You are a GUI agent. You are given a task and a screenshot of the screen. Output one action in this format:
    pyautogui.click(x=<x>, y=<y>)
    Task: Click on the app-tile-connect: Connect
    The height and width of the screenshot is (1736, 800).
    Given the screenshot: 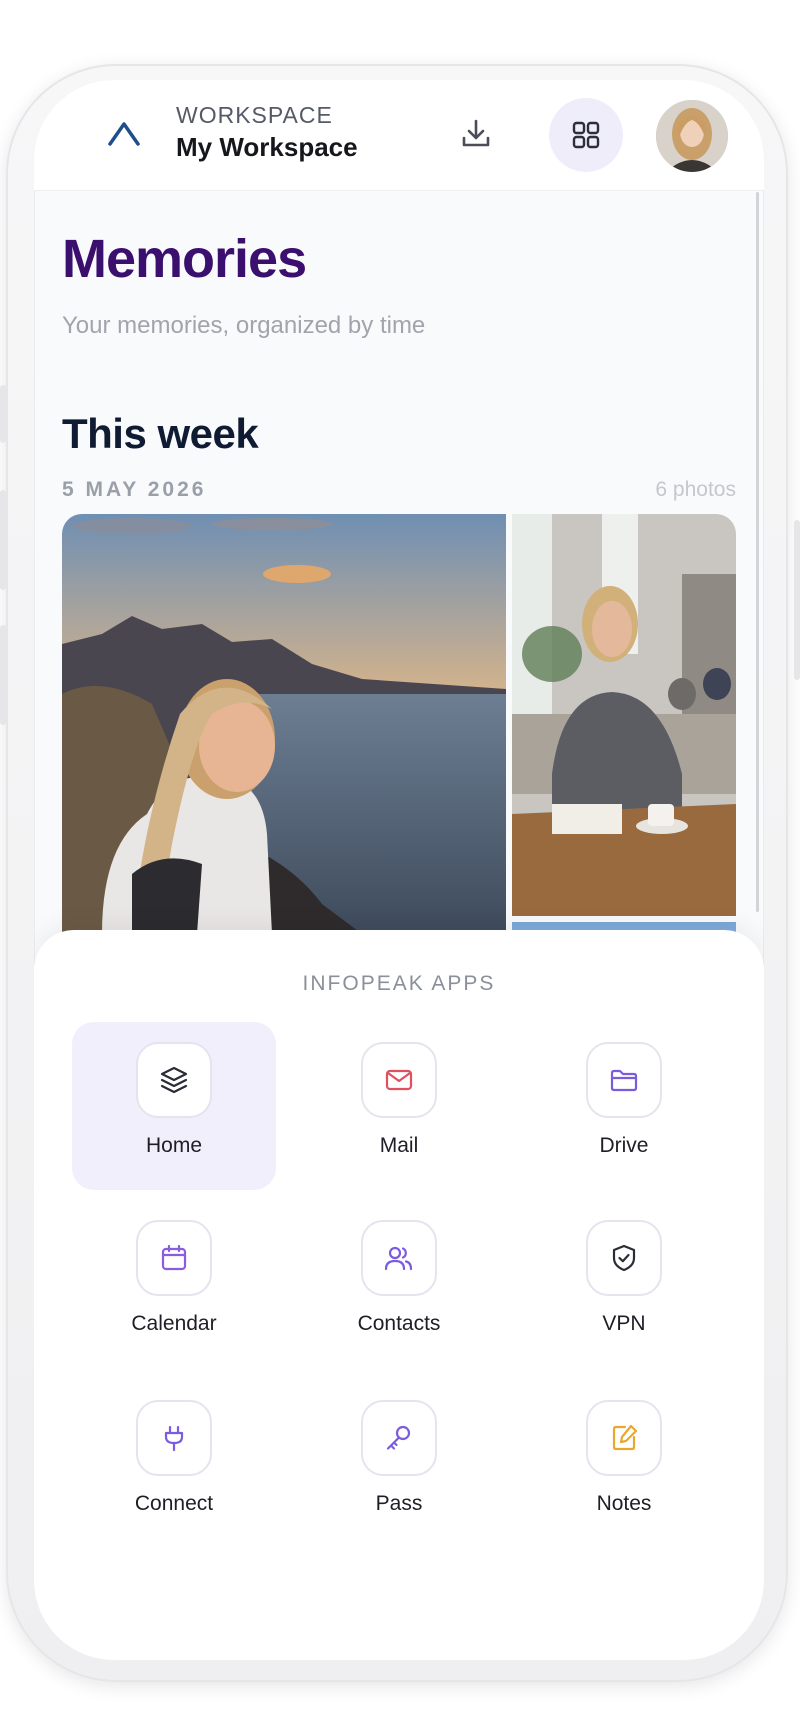 What is the action you would take?
    pyautogui.click(x=174, y=1464)
    